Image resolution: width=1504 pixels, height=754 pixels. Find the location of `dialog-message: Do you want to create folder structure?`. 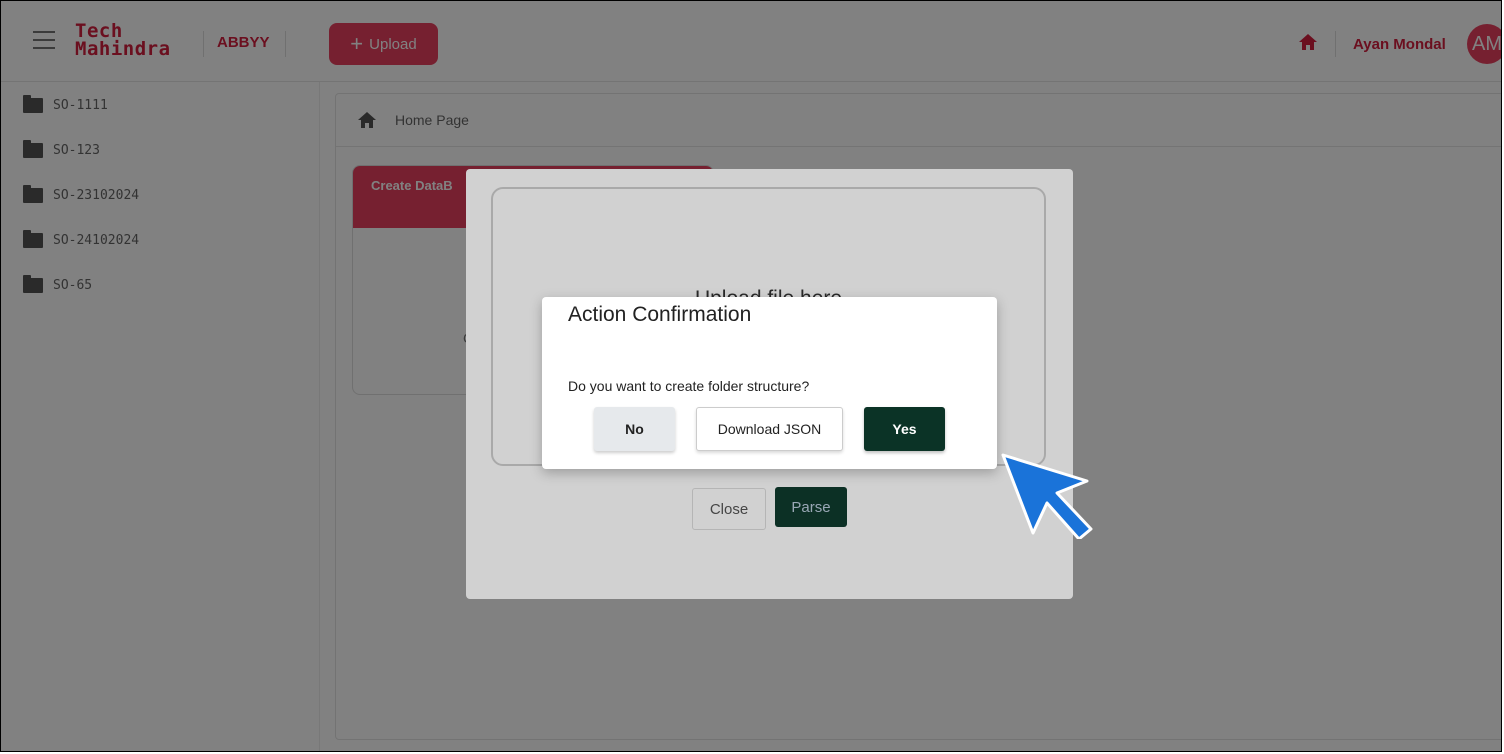

dialog-message: Do you want to create folder structure? is located at coordinates (689, 386).